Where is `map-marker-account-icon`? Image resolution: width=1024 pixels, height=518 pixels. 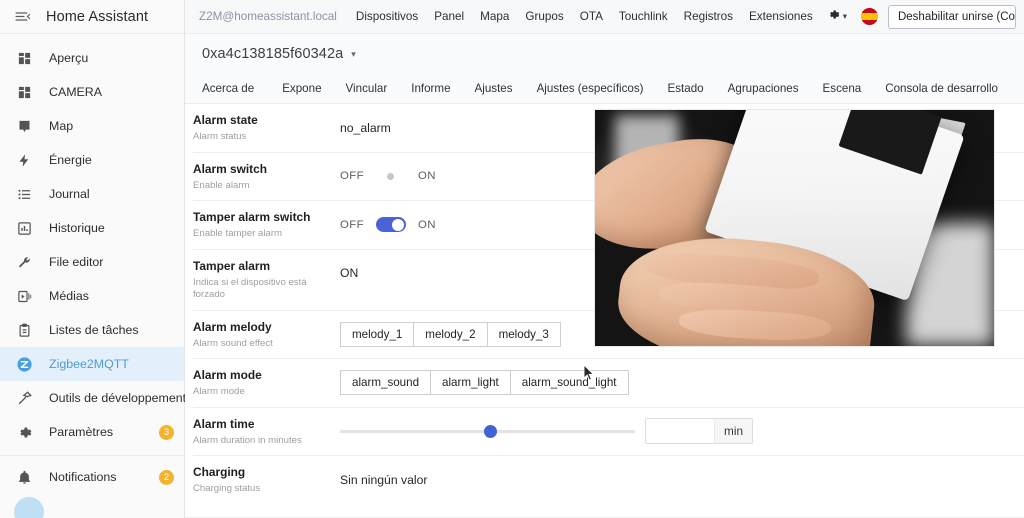 map-marker-account-icon is located at coordinates (24, 126).